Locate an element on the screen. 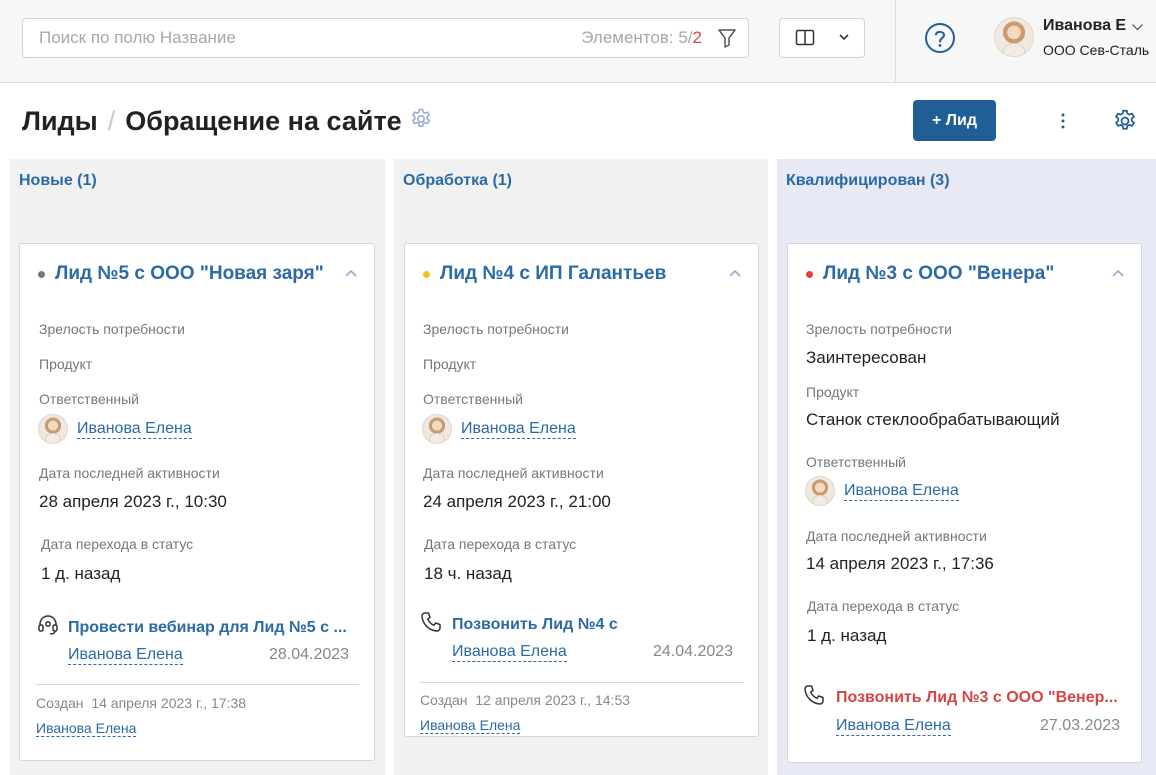 Image resolution: width=1156 pixels, height=775 pixels. status-change-value: 18 ч. назад is located at coordinates (468, 573).